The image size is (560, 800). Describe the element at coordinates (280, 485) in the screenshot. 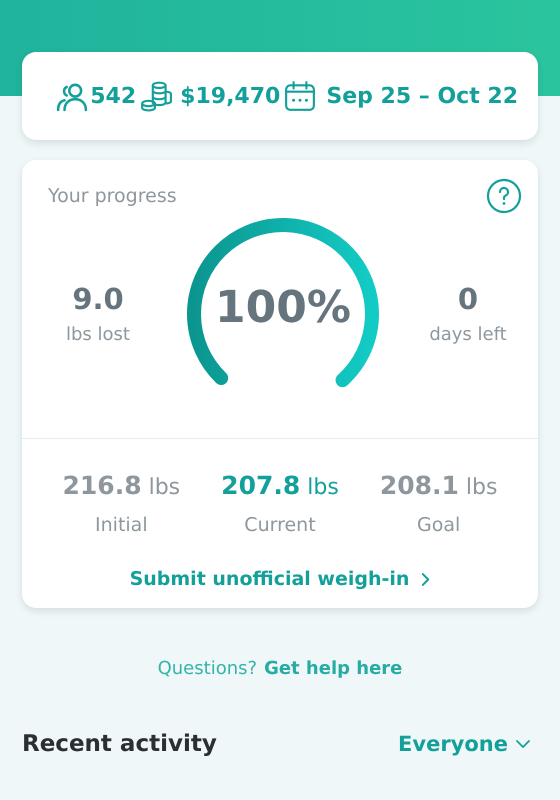

I see `weight-value: 207.8 lbs` at that location.